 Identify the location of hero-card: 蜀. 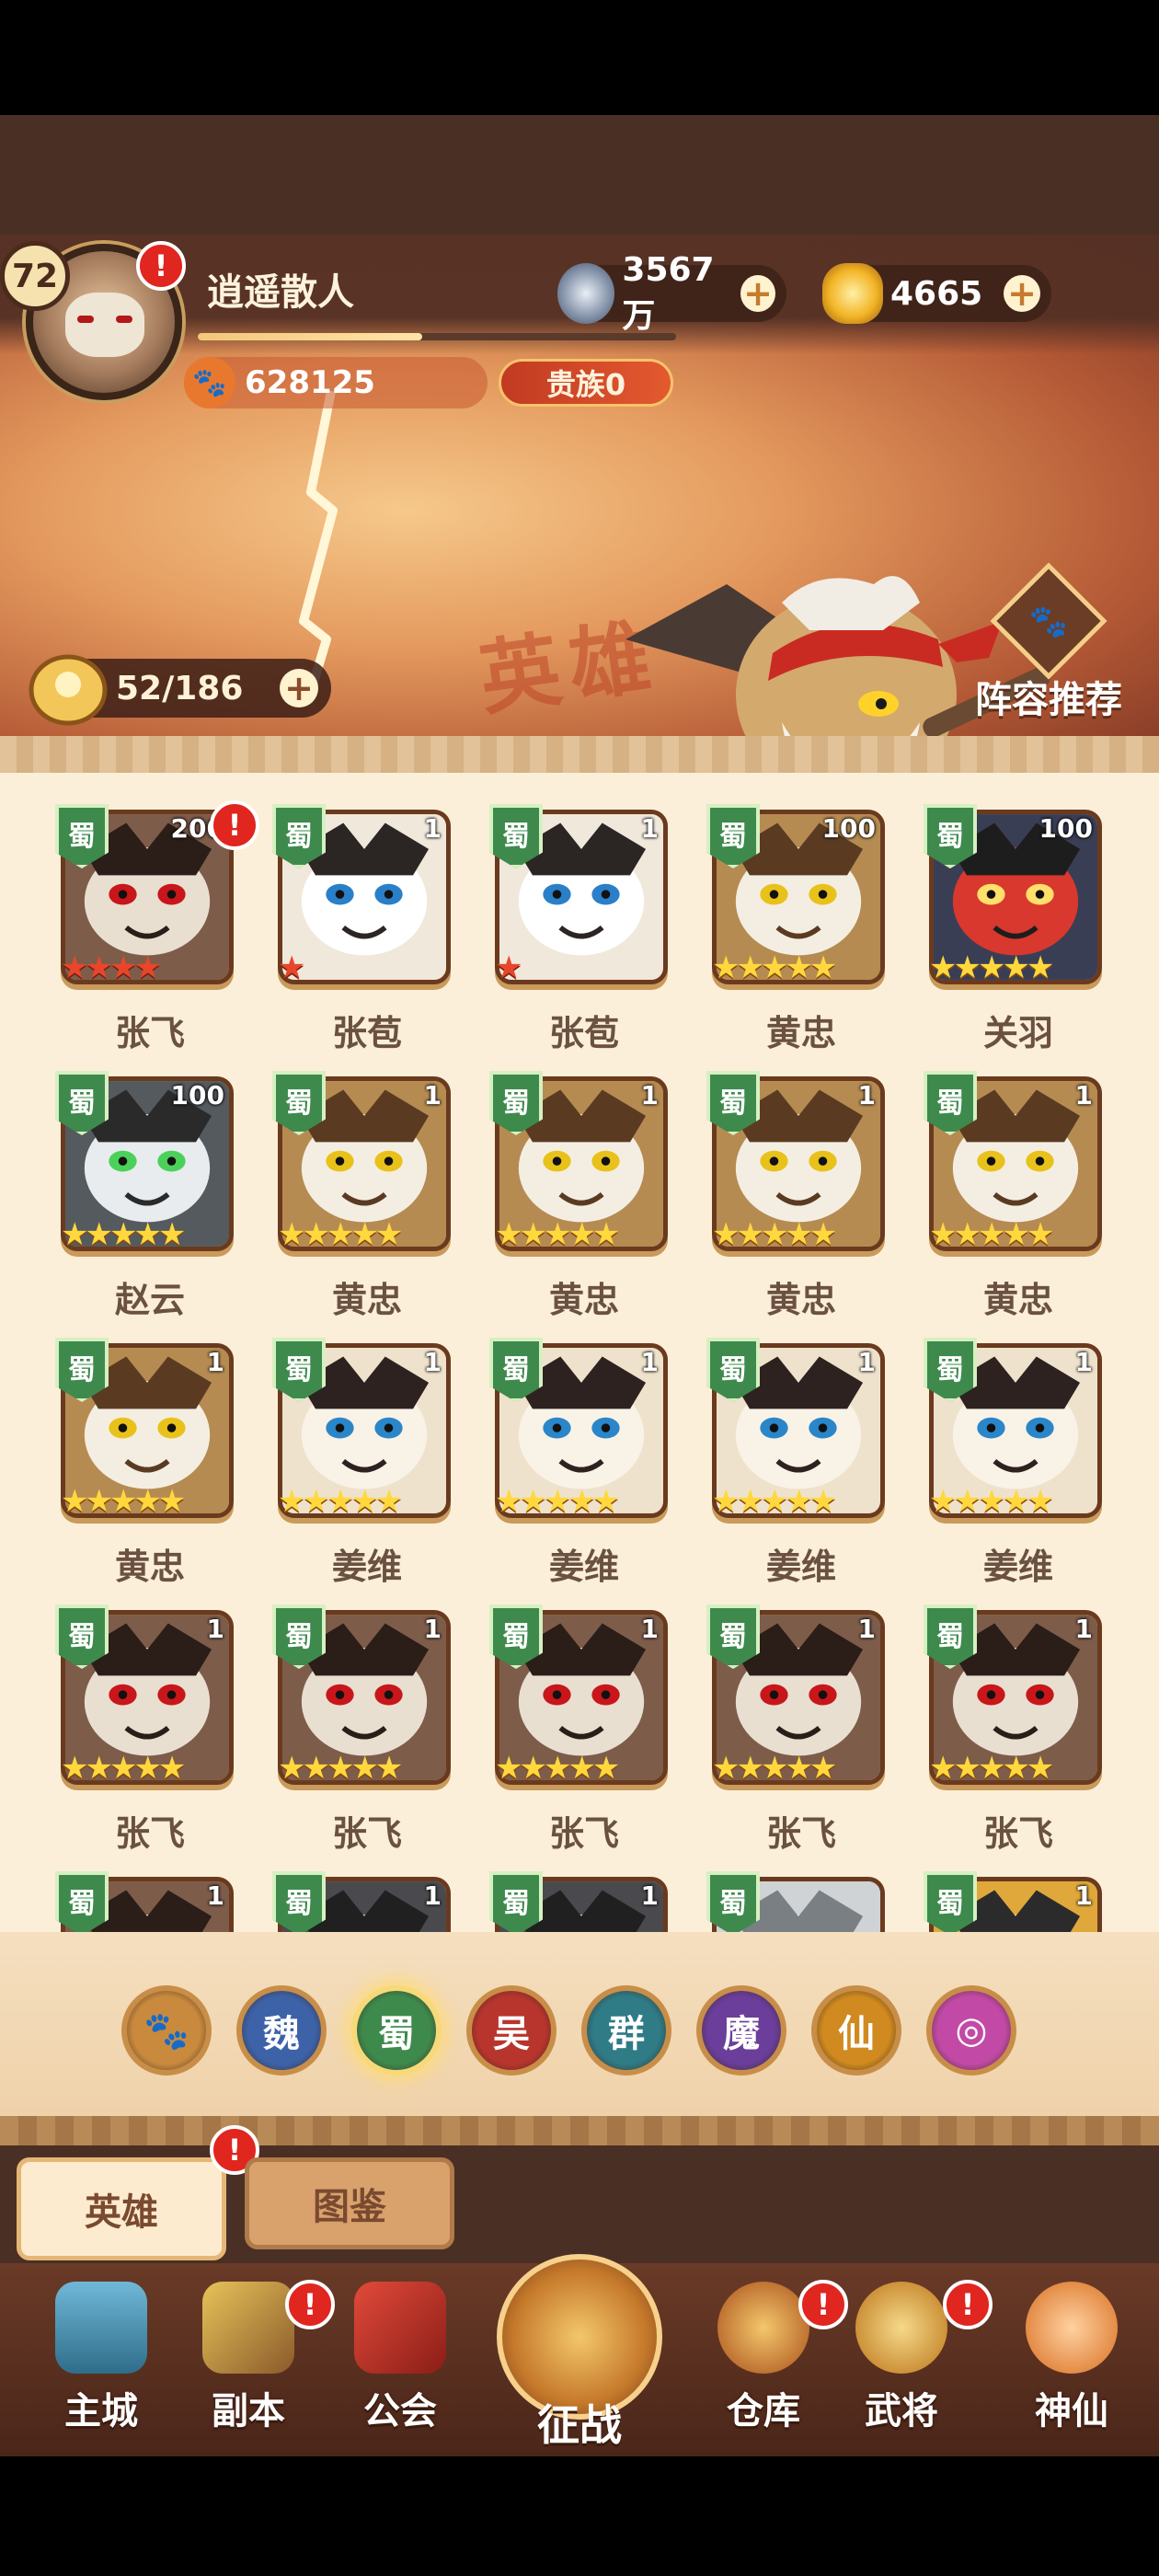
(797, 1901).